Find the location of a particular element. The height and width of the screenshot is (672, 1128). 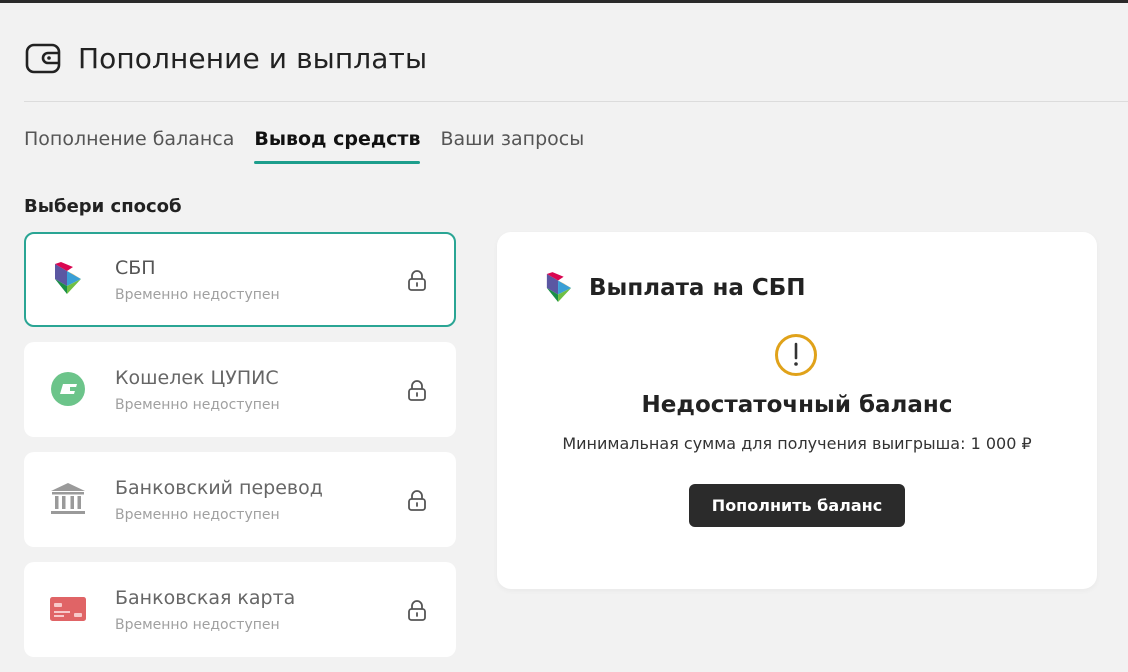

panel-header: Выплата на СБП is located at coordinates (675, 288).